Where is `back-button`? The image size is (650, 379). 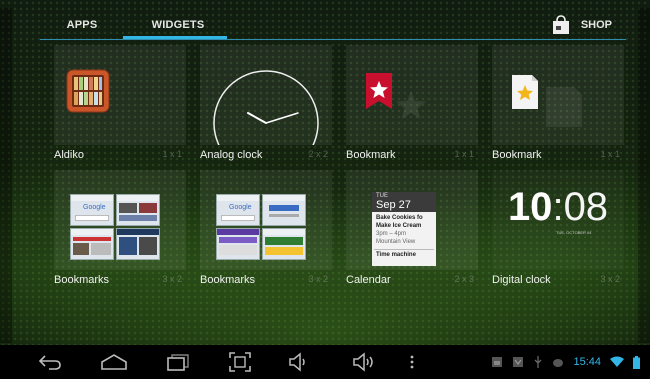
back-button is located at coordinates (50, 362).